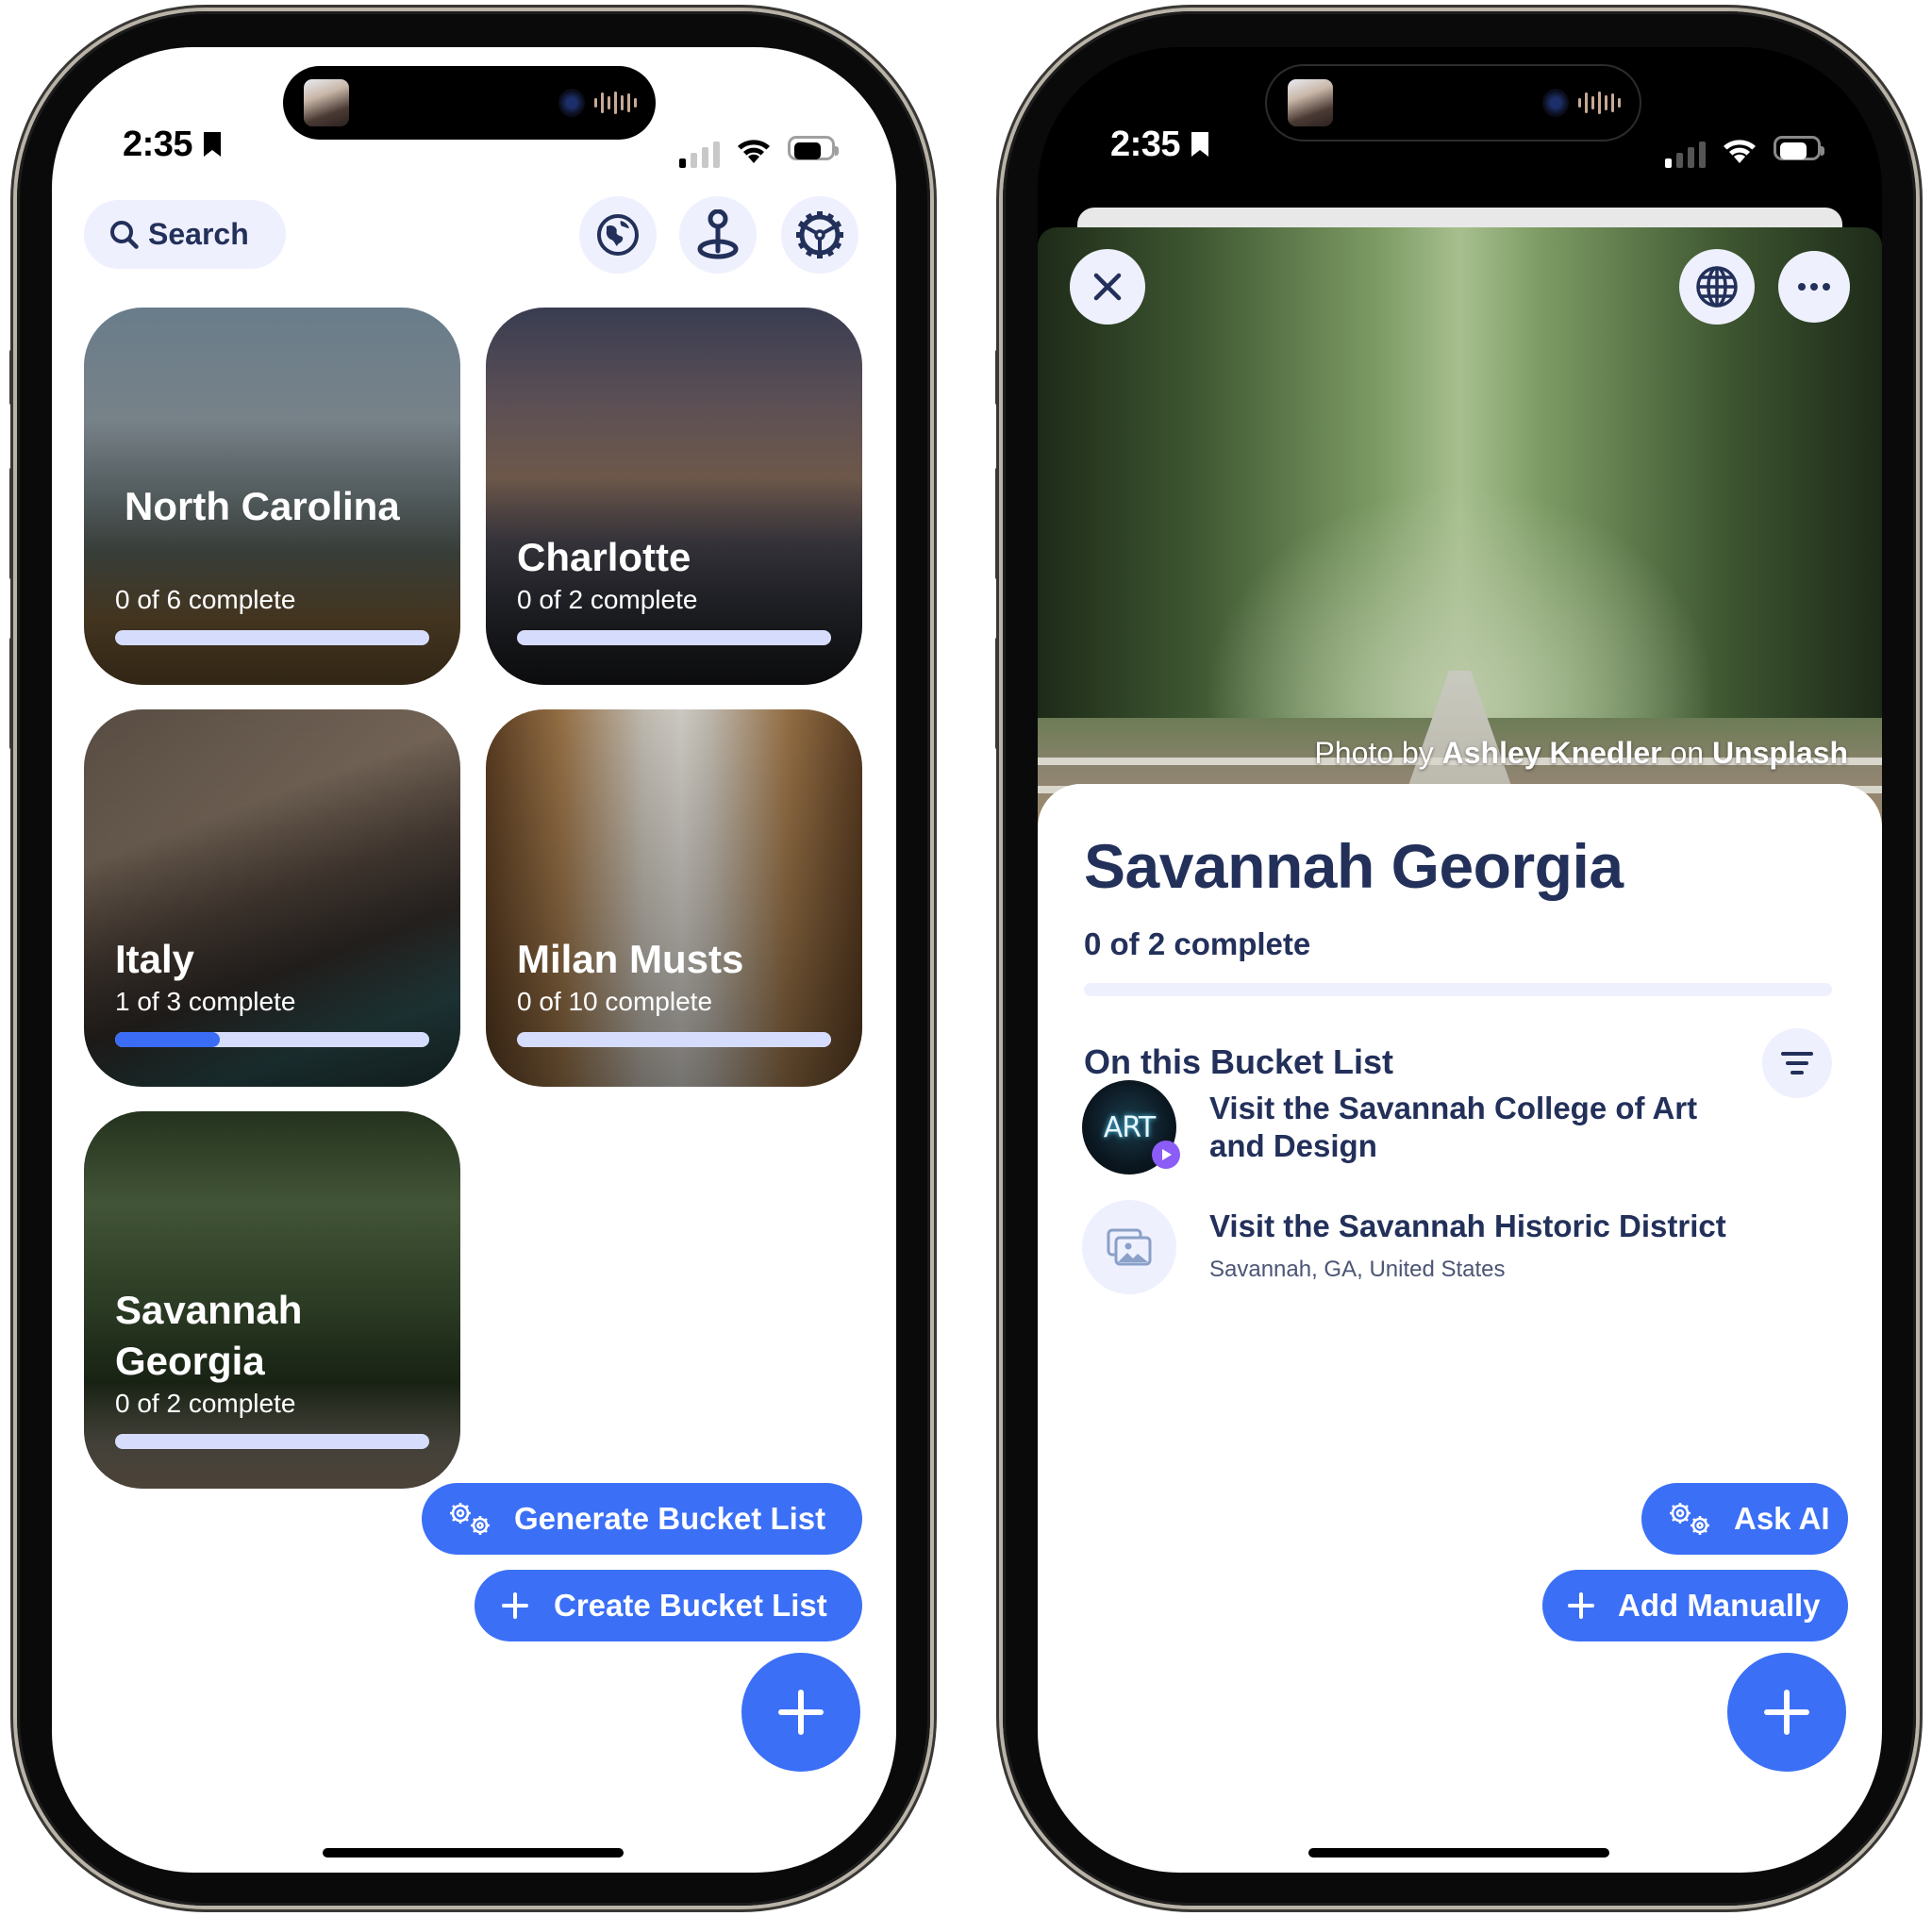 This screenshot has width=1932, height=1916. Describe the element at coordinates (155, 959) in the screenshot. I see `card-title: Italy` at that location.